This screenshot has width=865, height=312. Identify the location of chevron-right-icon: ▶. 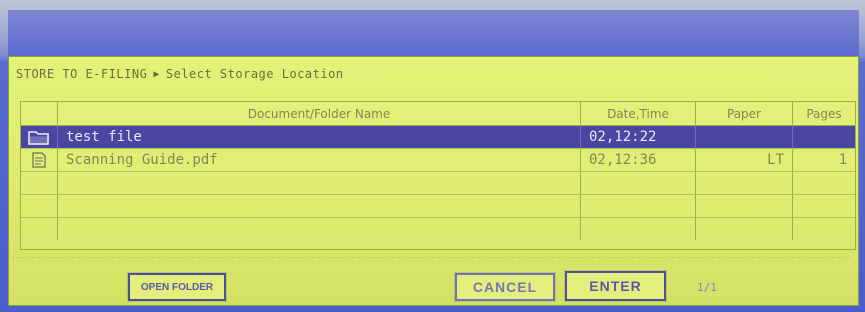
(156, 74).